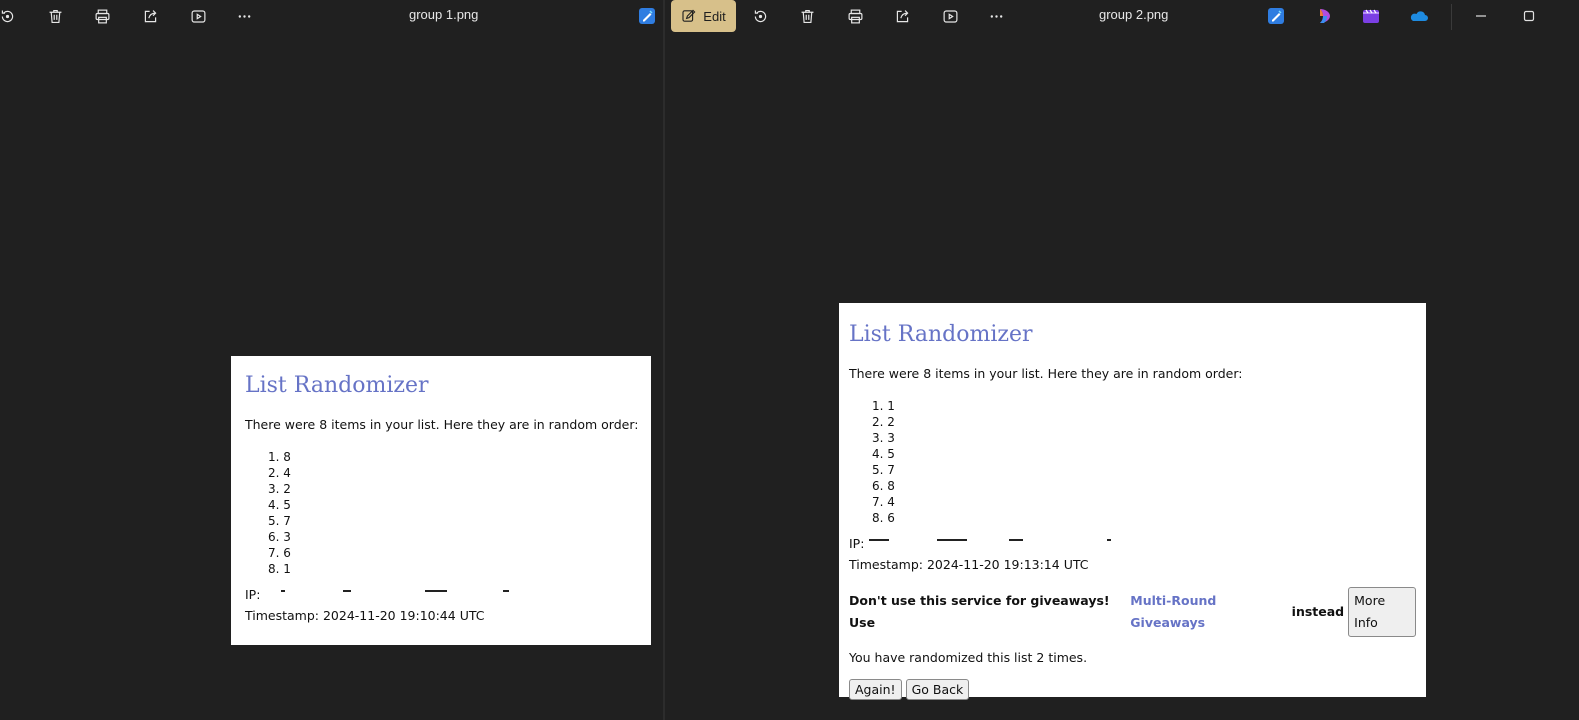 The width and height of the screenshot is (1579, 720). Describe the element at coordinates (279, 489) in the screenshot. I see `list-item: 3. 2` at that location.